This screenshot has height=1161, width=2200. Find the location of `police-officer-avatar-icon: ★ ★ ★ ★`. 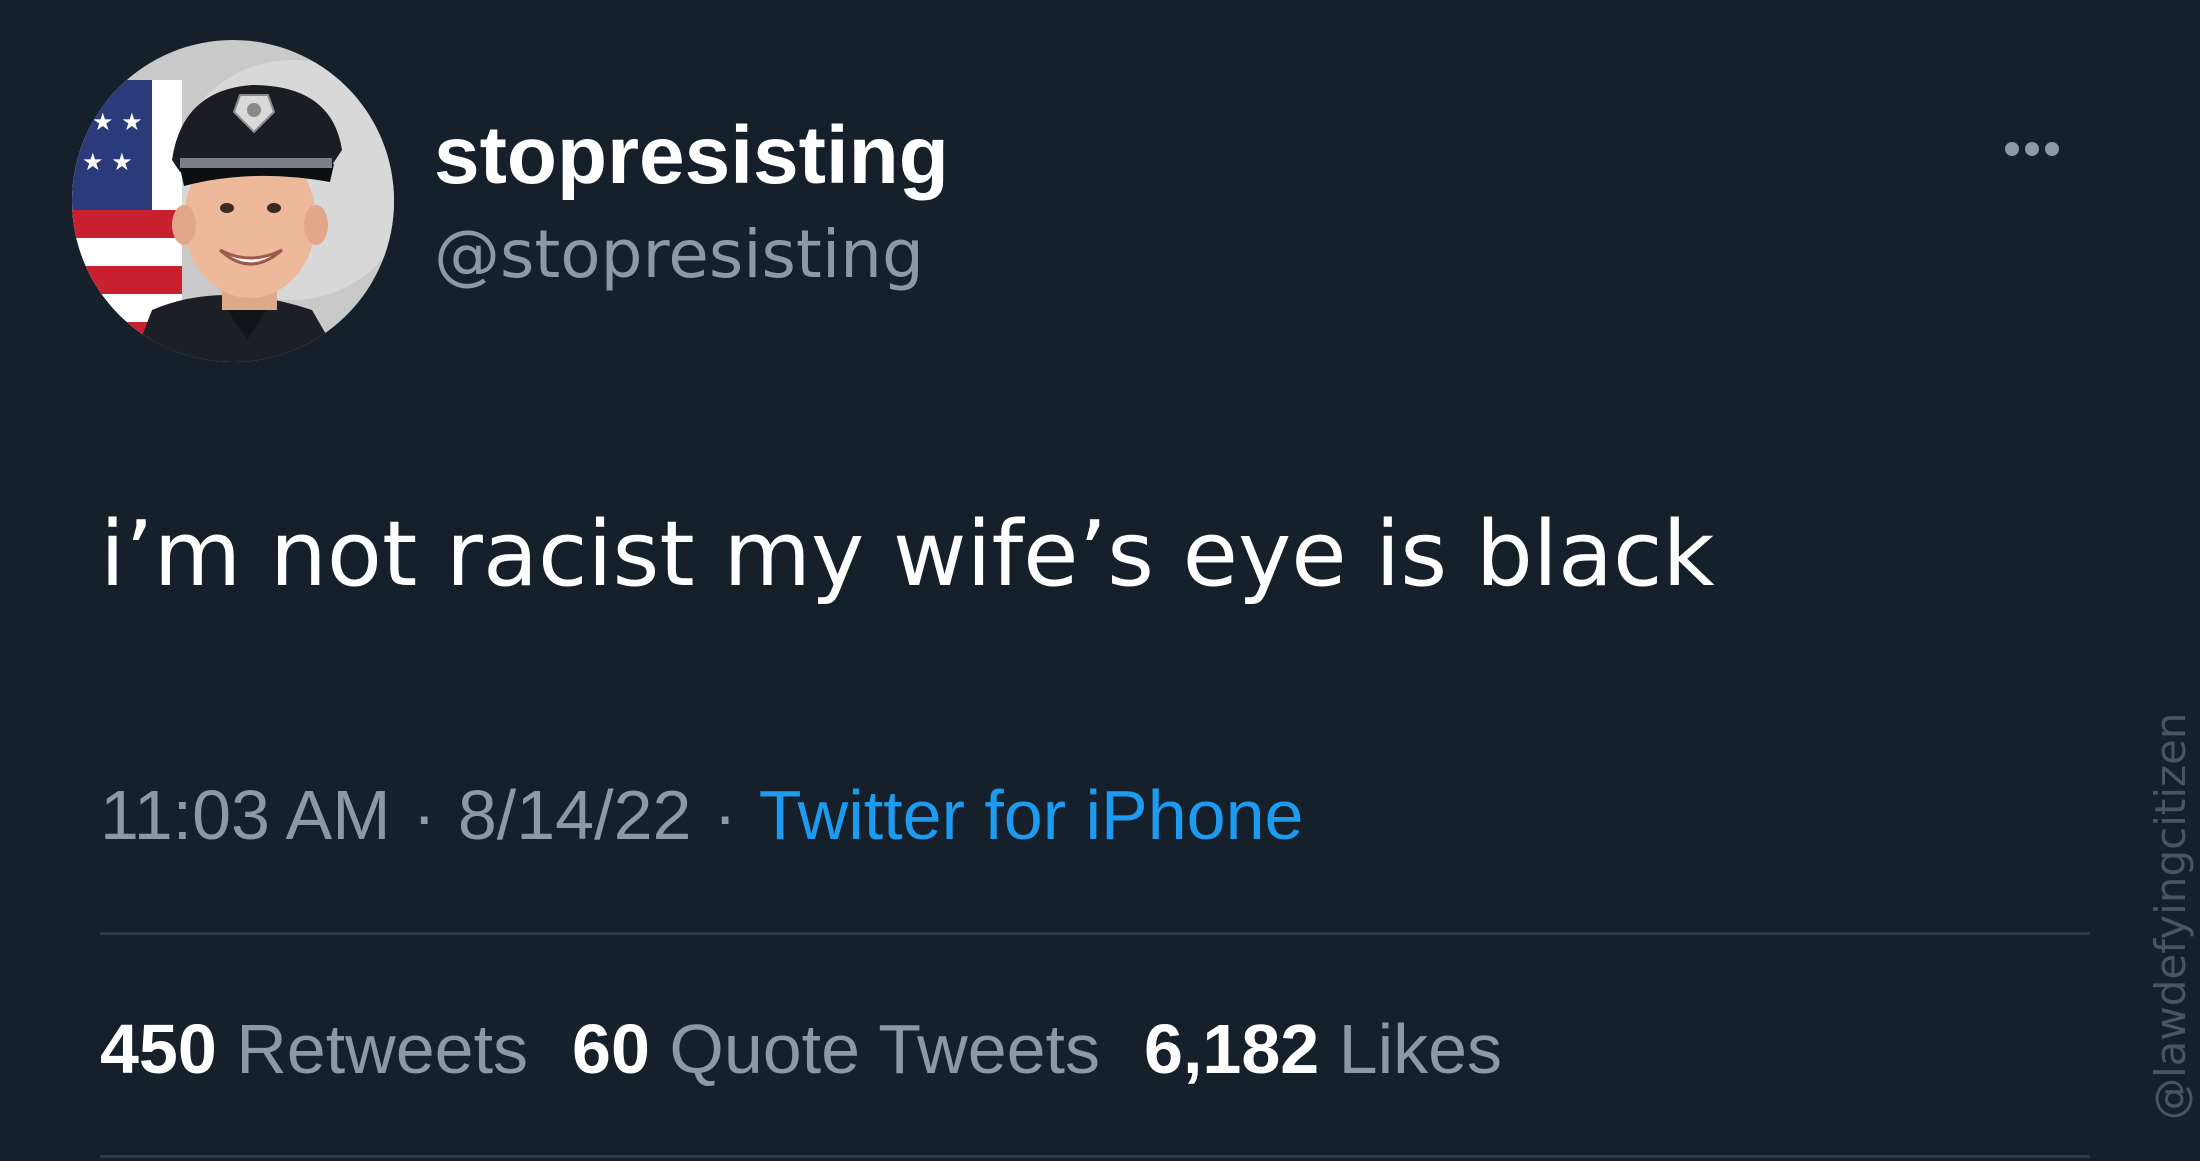

police-officer-avatar-icon: ★ ★ ★ ★ is located at coordinates (233, 201).